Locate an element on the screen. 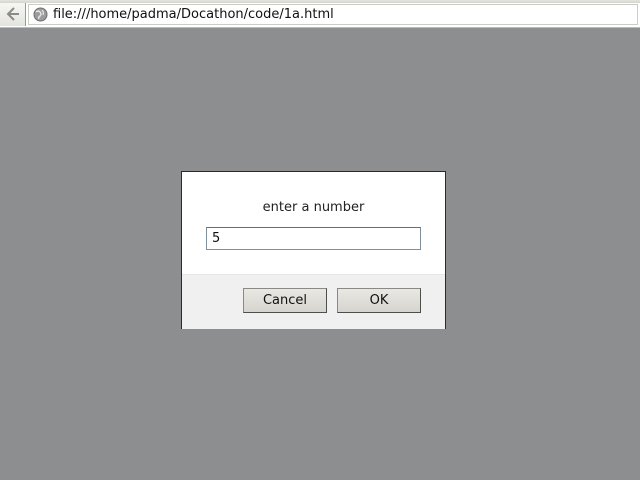 This screenshot has width=640, height=480. number-input is located at coordinates (313, 238).